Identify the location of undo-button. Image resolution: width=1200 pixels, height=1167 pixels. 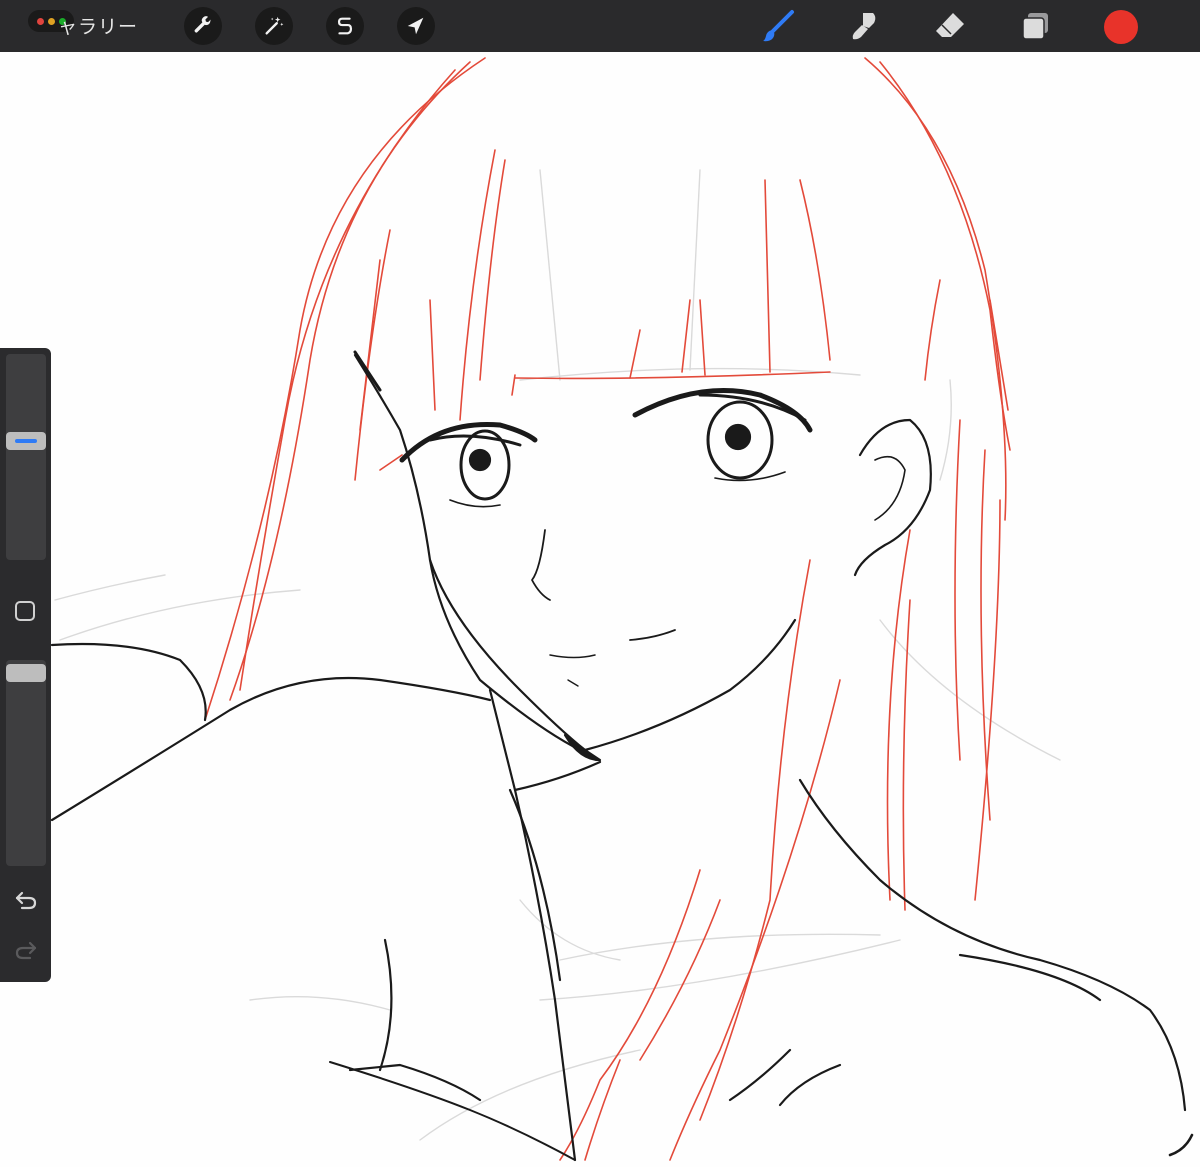
(26, 900).